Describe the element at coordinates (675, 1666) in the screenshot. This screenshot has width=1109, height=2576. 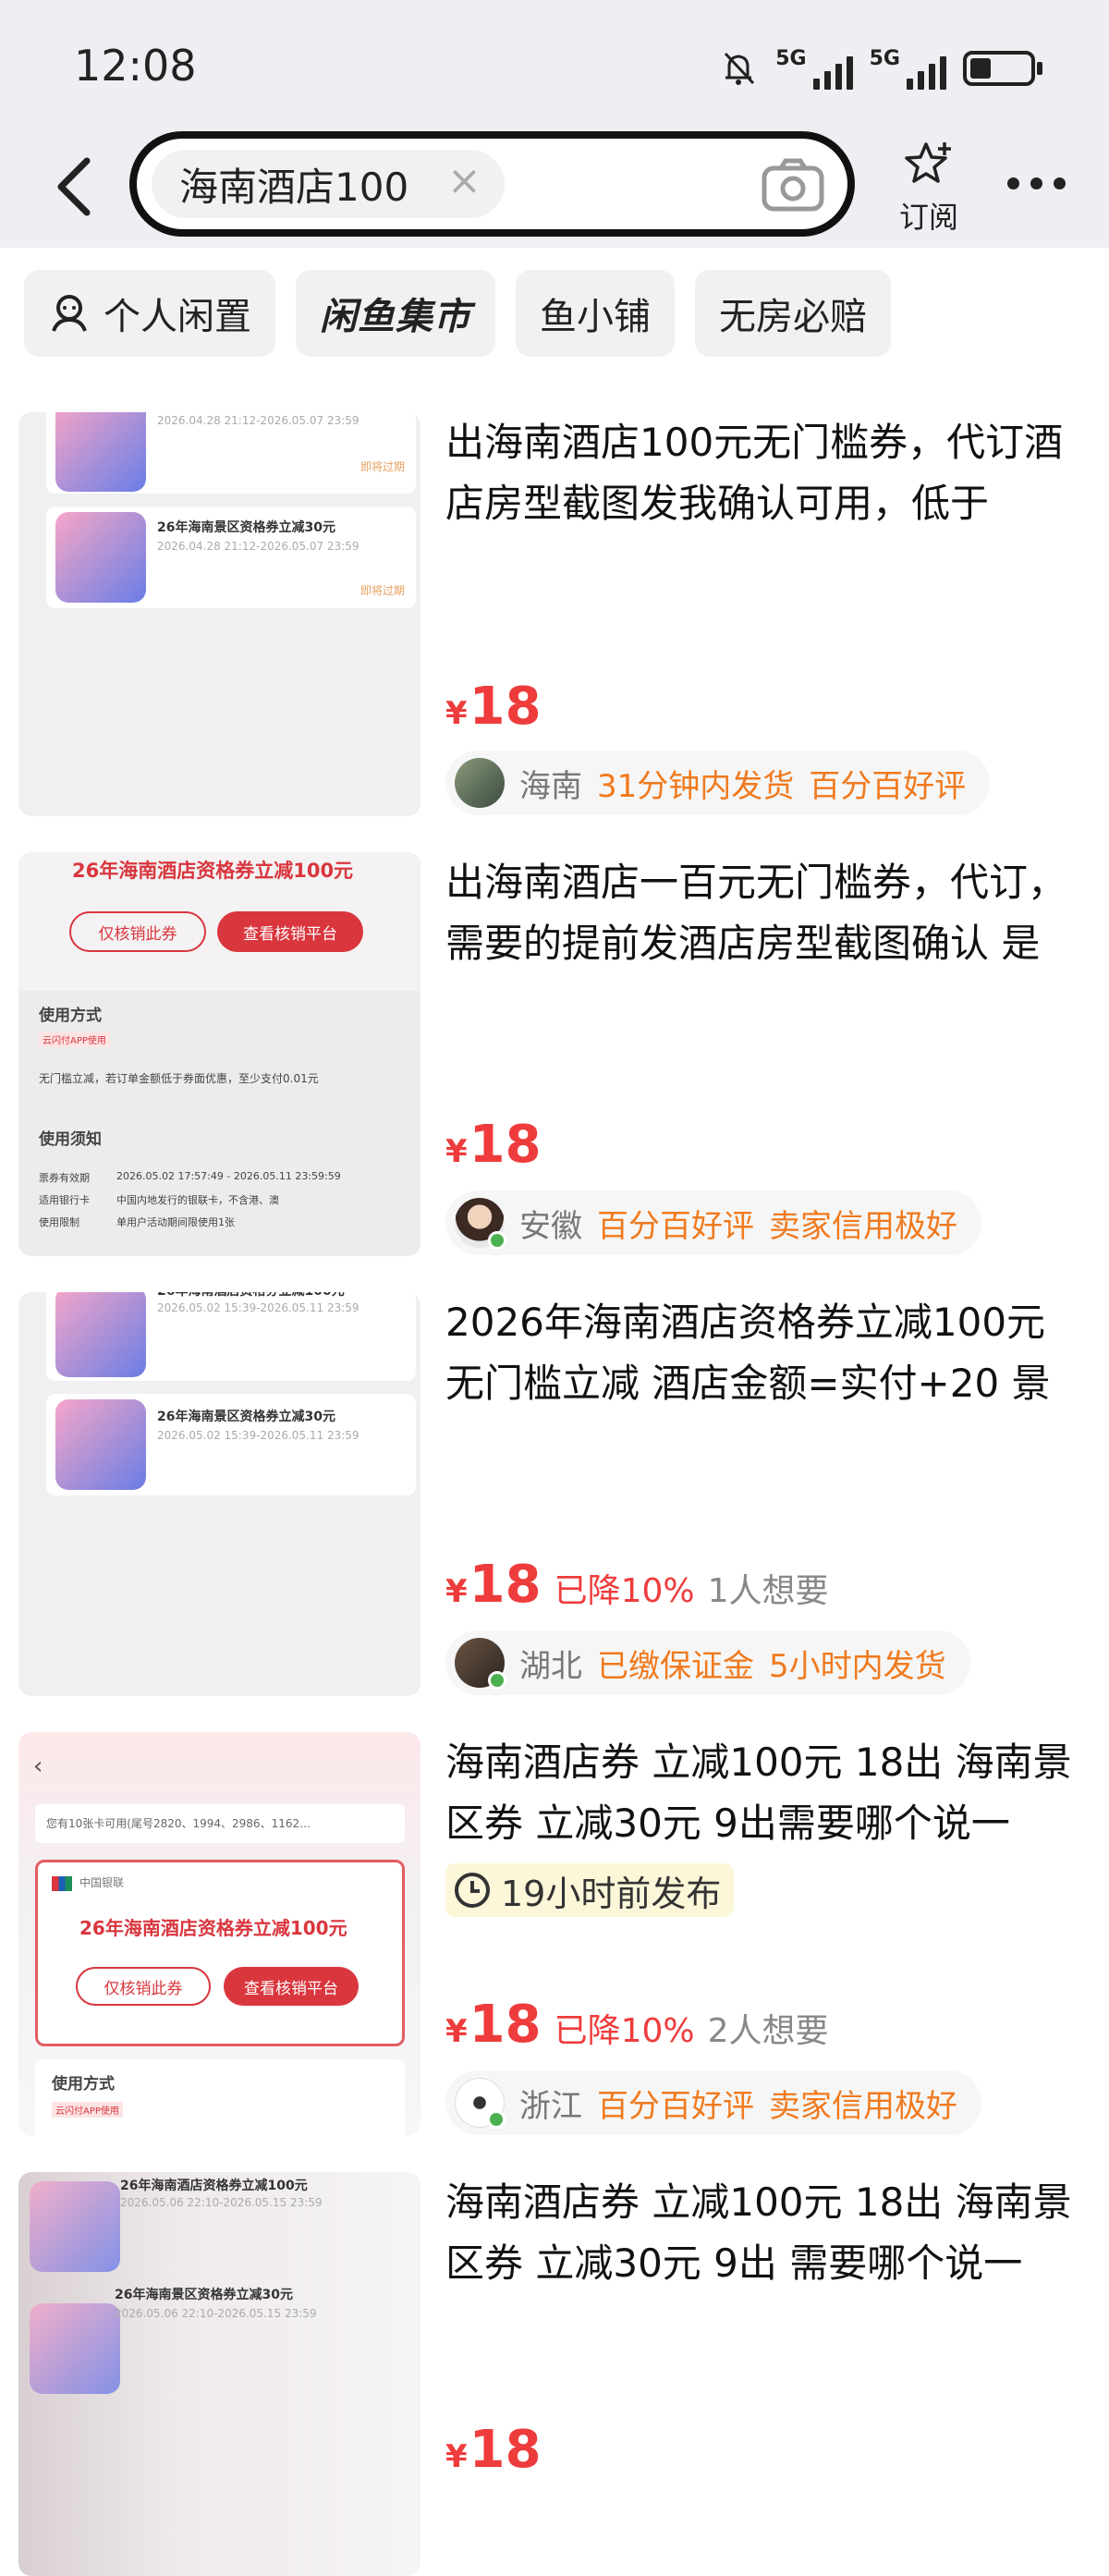
I see `seller-badge: 已缴保证金` at that location.